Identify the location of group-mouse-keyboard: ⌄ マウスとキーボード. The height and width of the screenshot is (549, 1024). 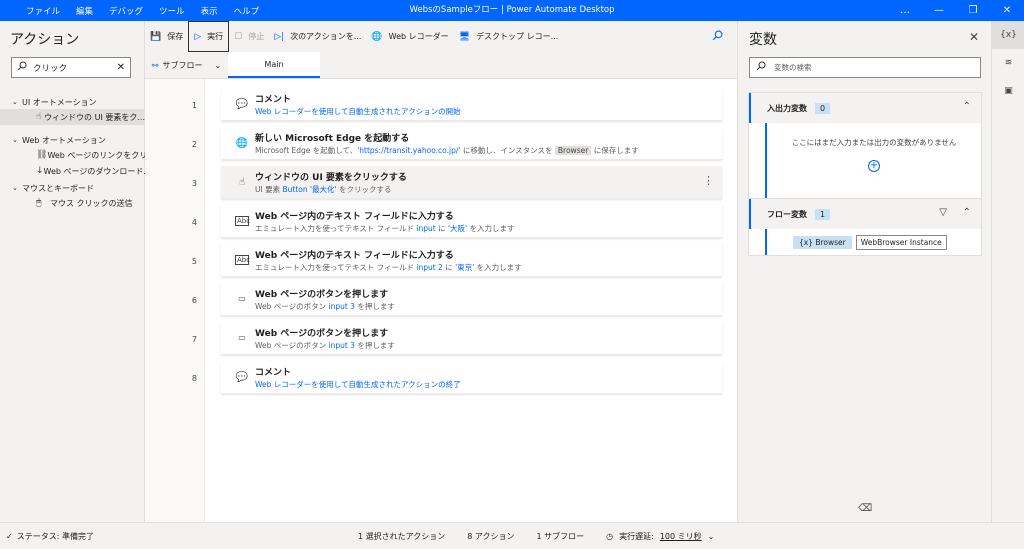
(72, 188).